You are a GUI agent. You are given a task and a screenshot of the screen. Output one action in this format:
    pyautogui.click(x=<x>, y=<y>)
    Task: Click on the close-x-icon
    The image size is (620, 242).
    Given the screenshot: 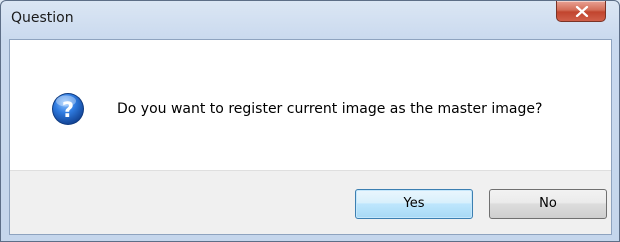 What is the action you would take?
    pyautogui.click(x=582, y=11)
    